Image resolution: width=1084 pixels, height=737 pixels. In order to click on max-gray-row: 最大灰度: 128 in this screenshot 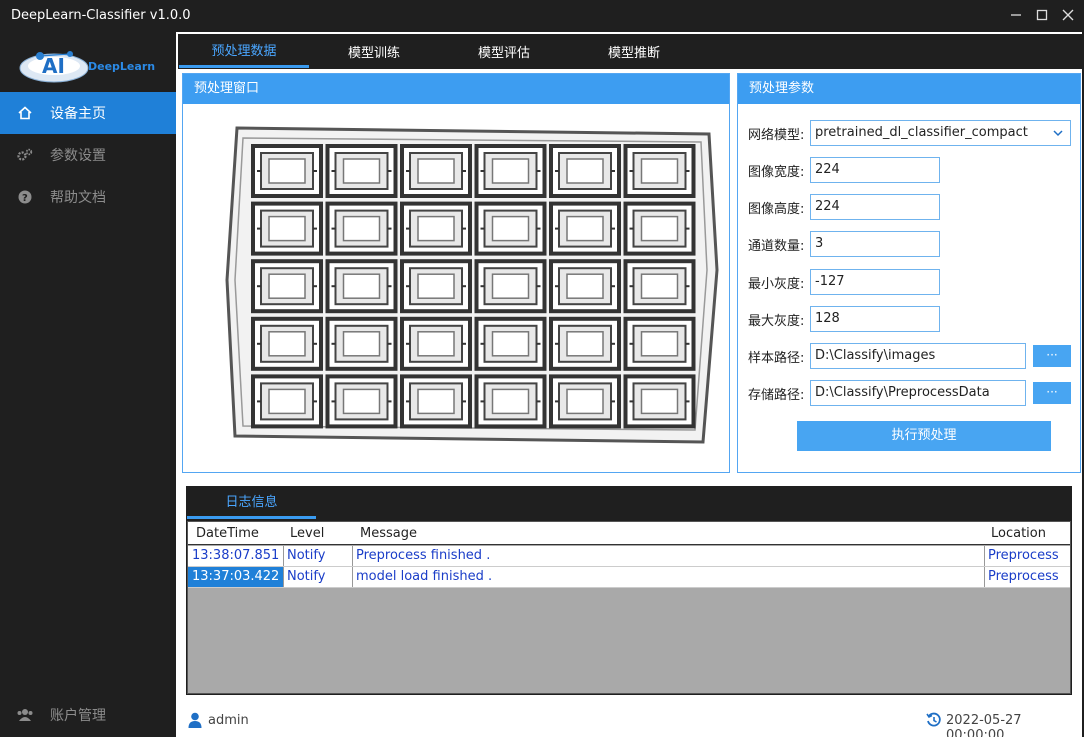, I will do `click(844, 319)`.